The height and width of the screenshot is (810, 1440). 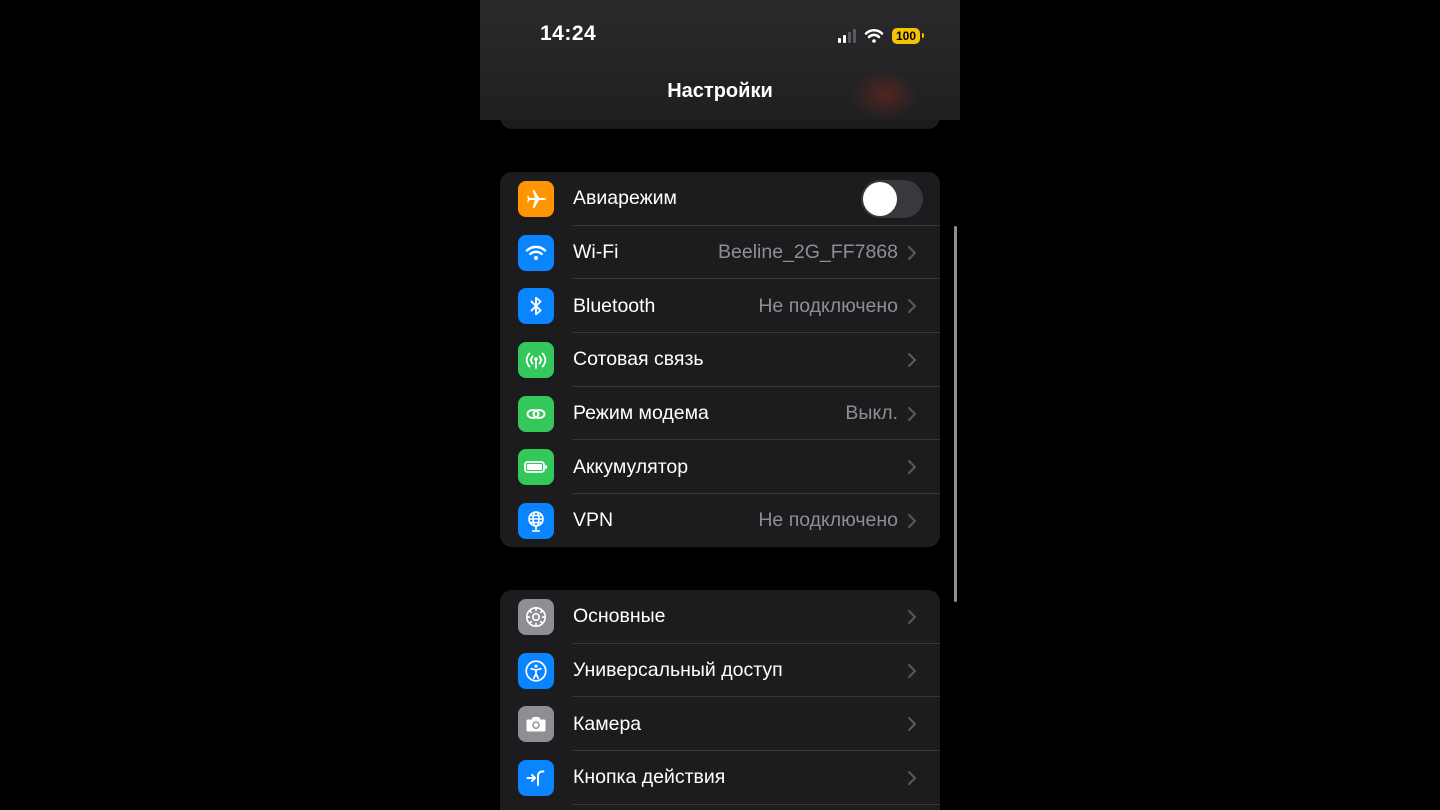 What do you see at coordinates (756, 804) in the screenshot?
I see `row-separator` at bounding box center [756, 804].